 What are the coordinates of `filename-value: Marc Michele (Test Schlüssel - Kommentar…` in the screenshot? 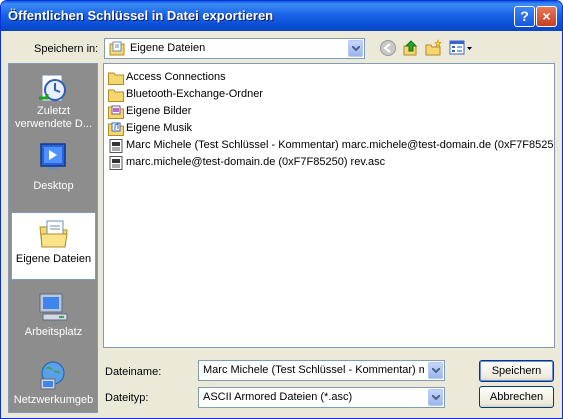 It's located at (313, 370).